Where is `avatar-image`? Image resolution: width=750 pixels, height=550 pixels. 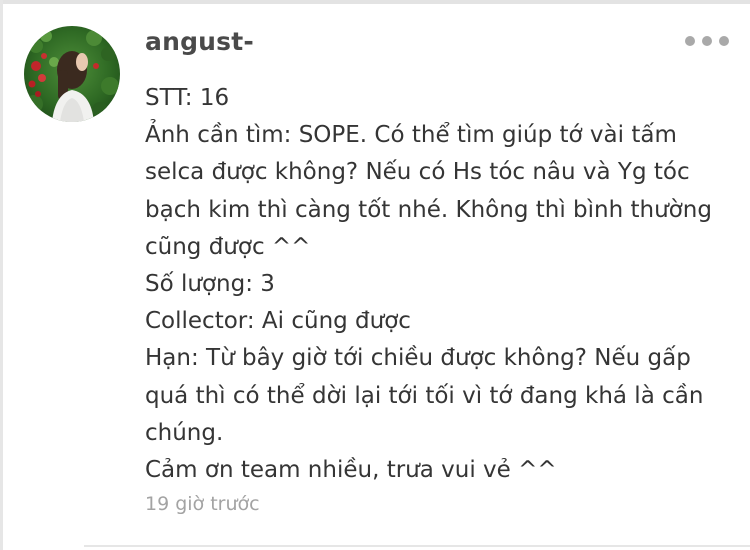 avatar-image is located at coordinates (72, 74).